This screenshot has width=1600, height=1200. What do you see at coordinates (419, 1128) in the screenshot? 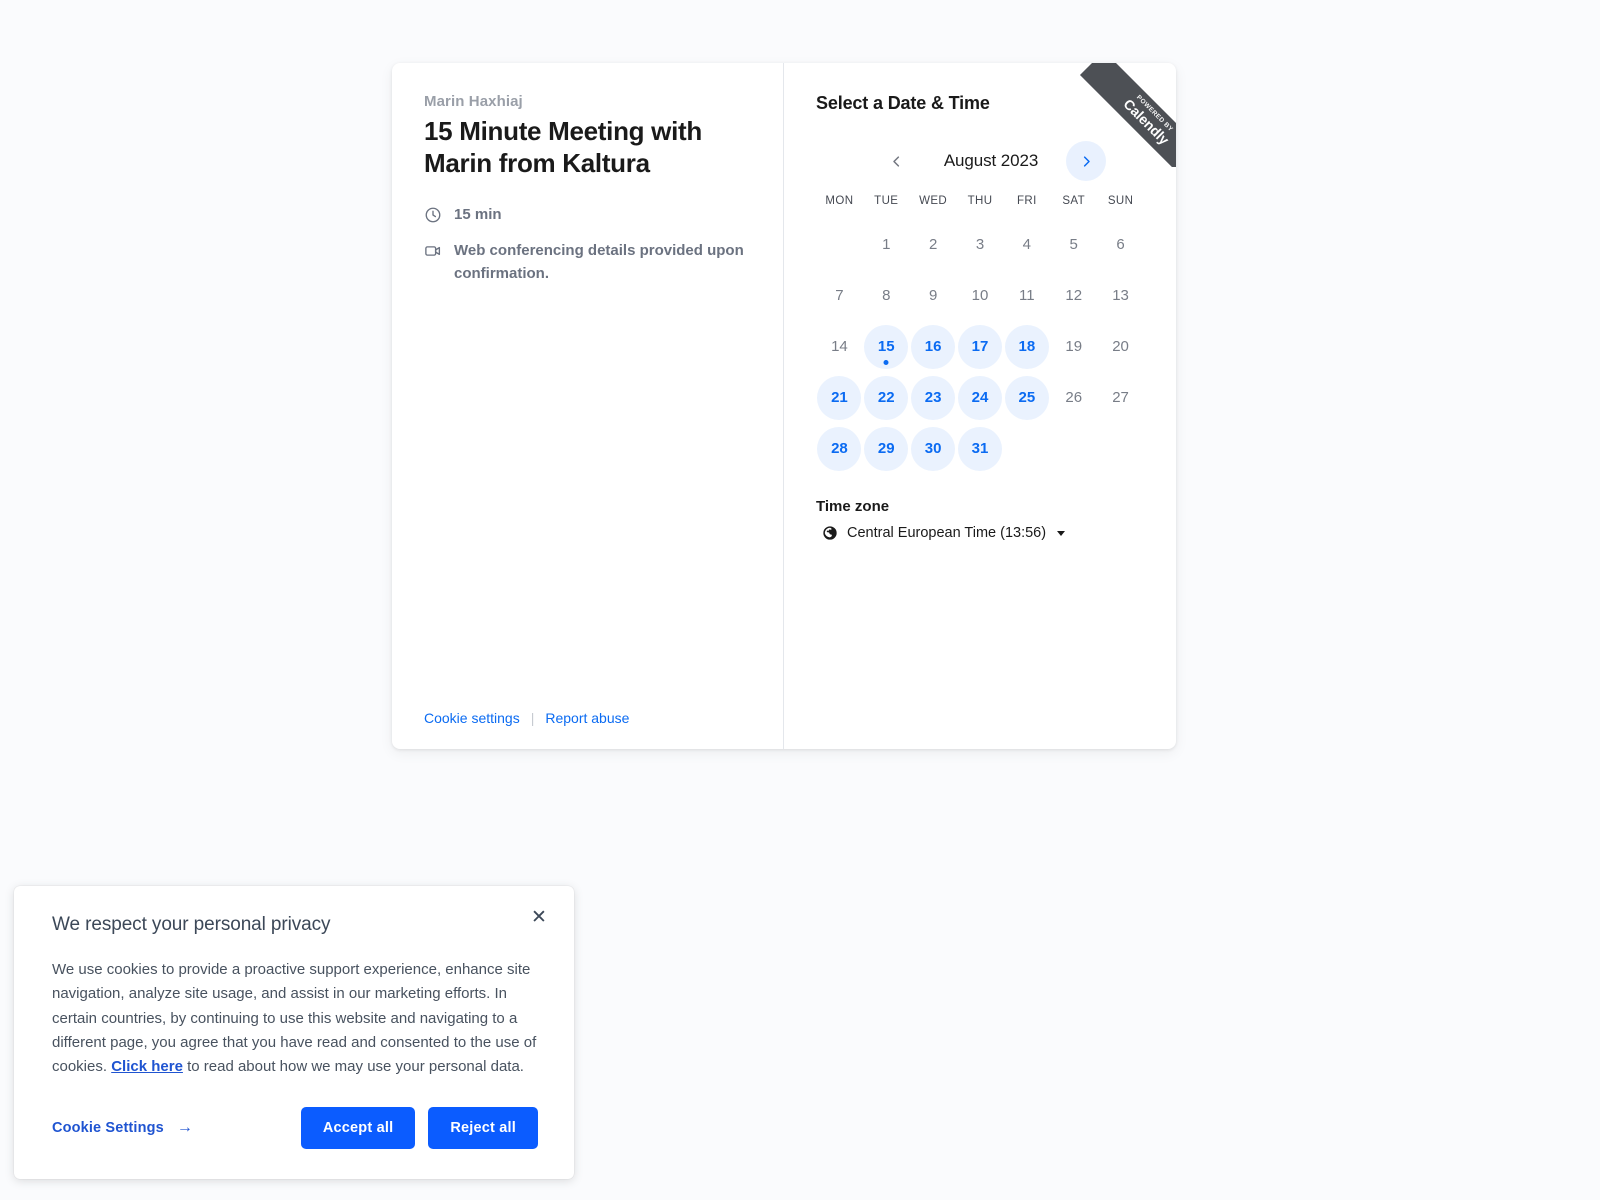
I see `cookie-button-group: Accept all Reject all` at bounding box center [419, 1128].